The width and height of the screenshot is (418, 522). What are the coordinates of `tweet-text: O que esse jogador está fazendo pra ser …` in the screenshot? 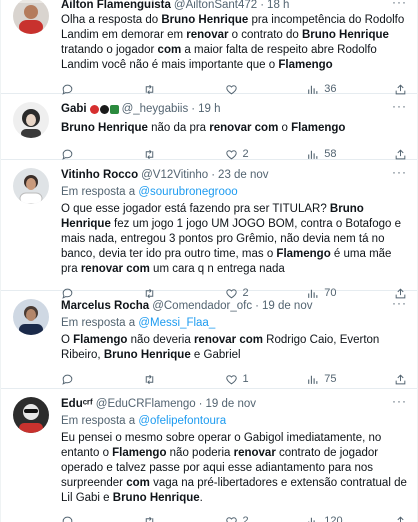 It's located at (231, 239).